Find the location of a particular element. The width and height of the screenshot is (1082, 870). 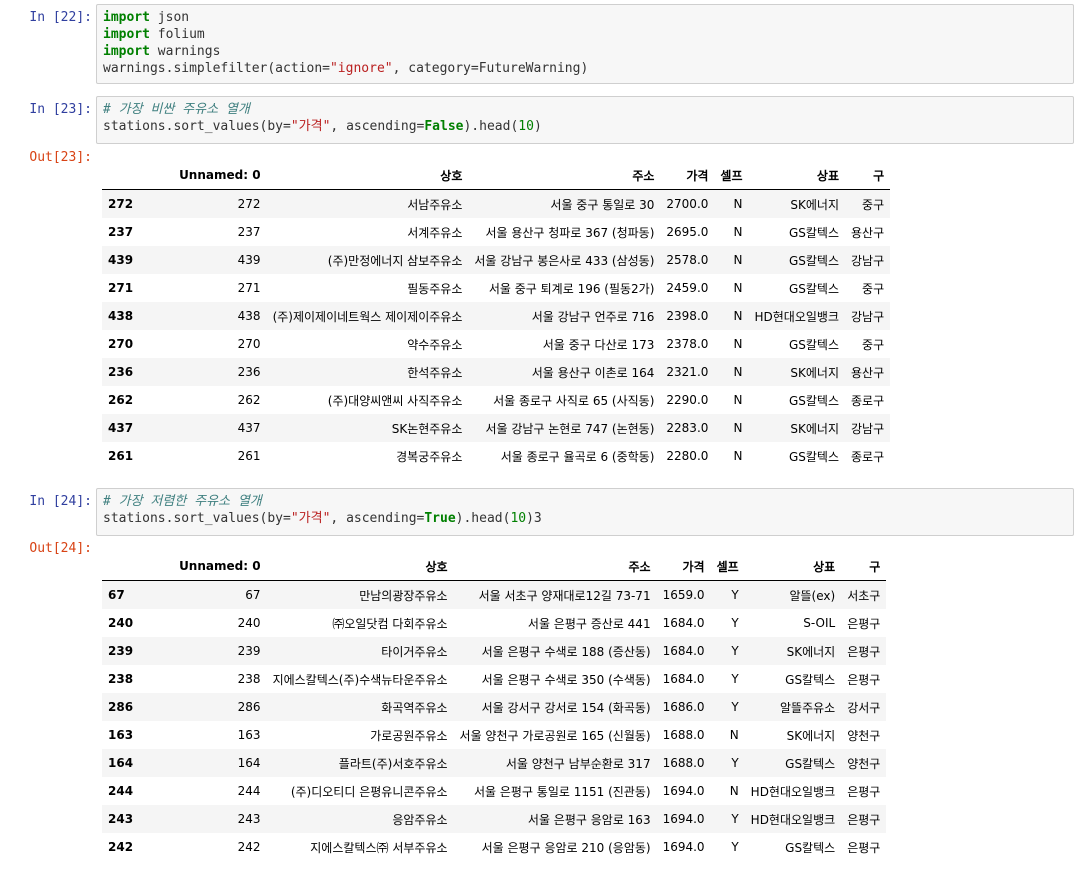

table-cell: 서남주유소 is located at coordinates (435, 204).